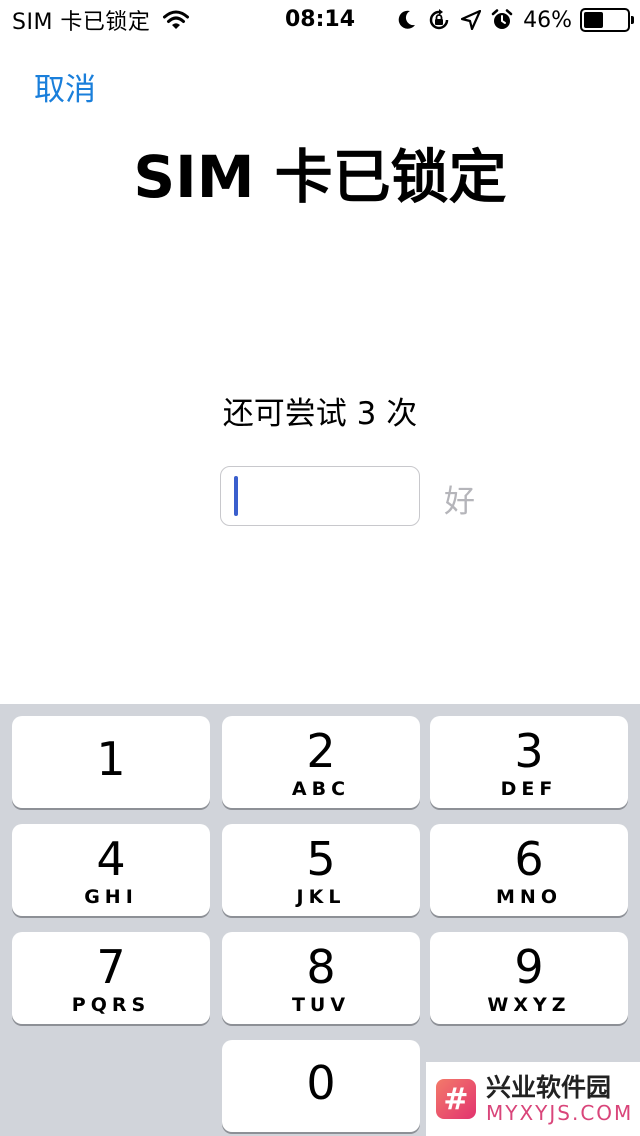 The width and height of the screenshot is (640, 1136). Describe the element at coordinates (502, 20) in the screenshot. I see `alarm-icon` at that location.